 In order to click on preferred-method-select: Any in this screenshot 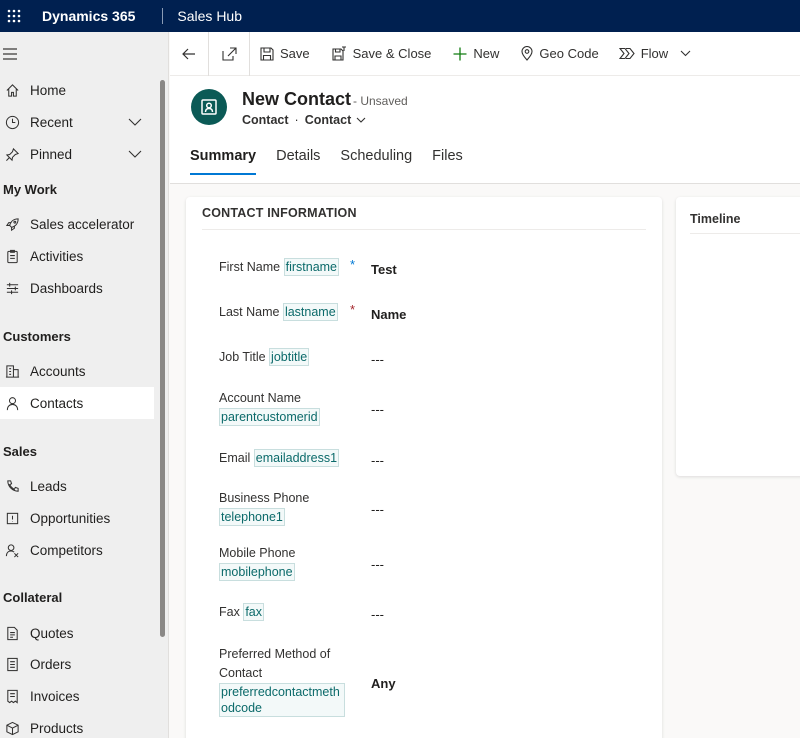, I will do `click(383, 683)`.